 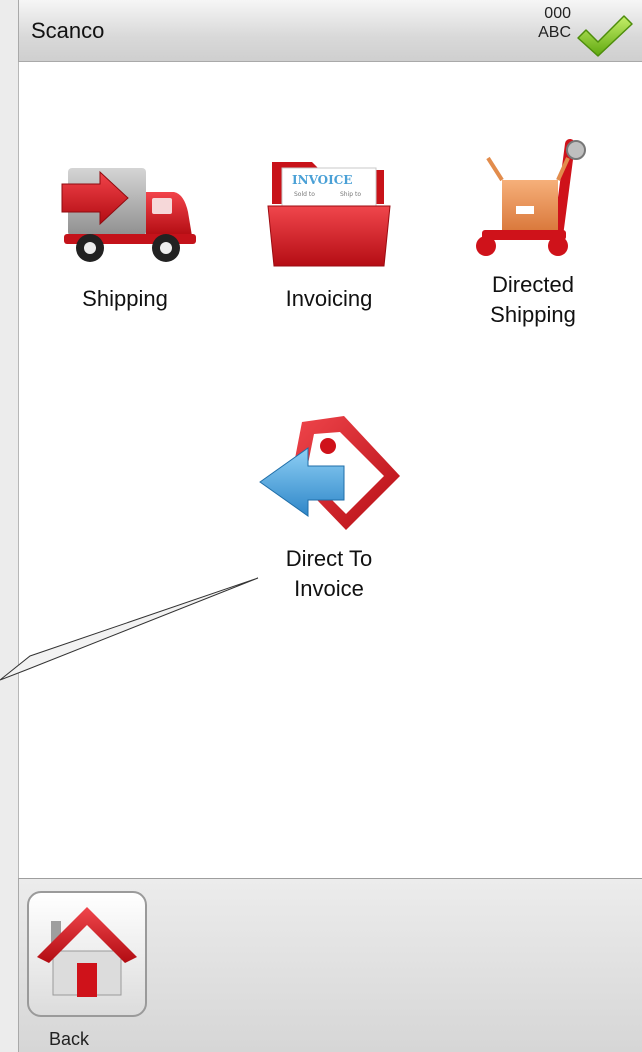 What do you see at coordinates (329, 298) in the screenshot?
I see `menu-label-invoicing: Invoicing` at bounding box center [329, 298].